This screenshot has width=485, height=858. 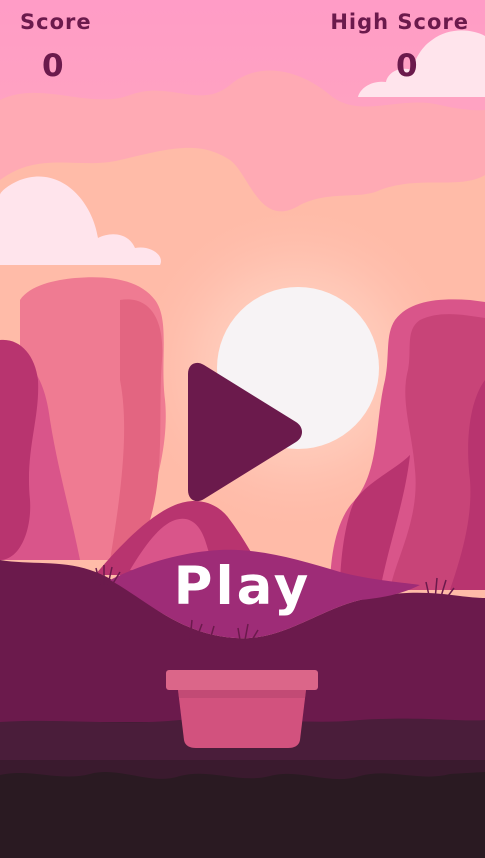 I want to click on play-button, so click(x=245, y=432).